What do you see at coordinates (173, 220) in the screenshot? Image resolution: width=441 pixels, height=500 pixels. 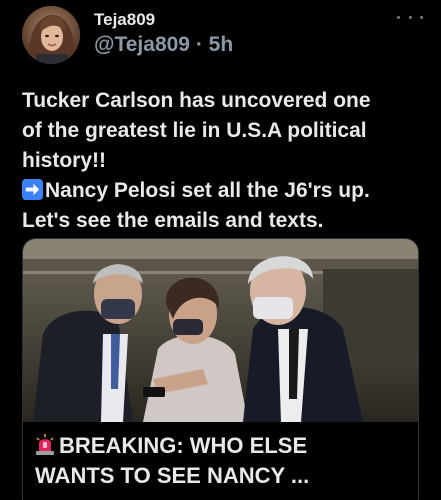 I see `tweet-line: Let's see the emails and texts.` at bounding box center [173, 220].